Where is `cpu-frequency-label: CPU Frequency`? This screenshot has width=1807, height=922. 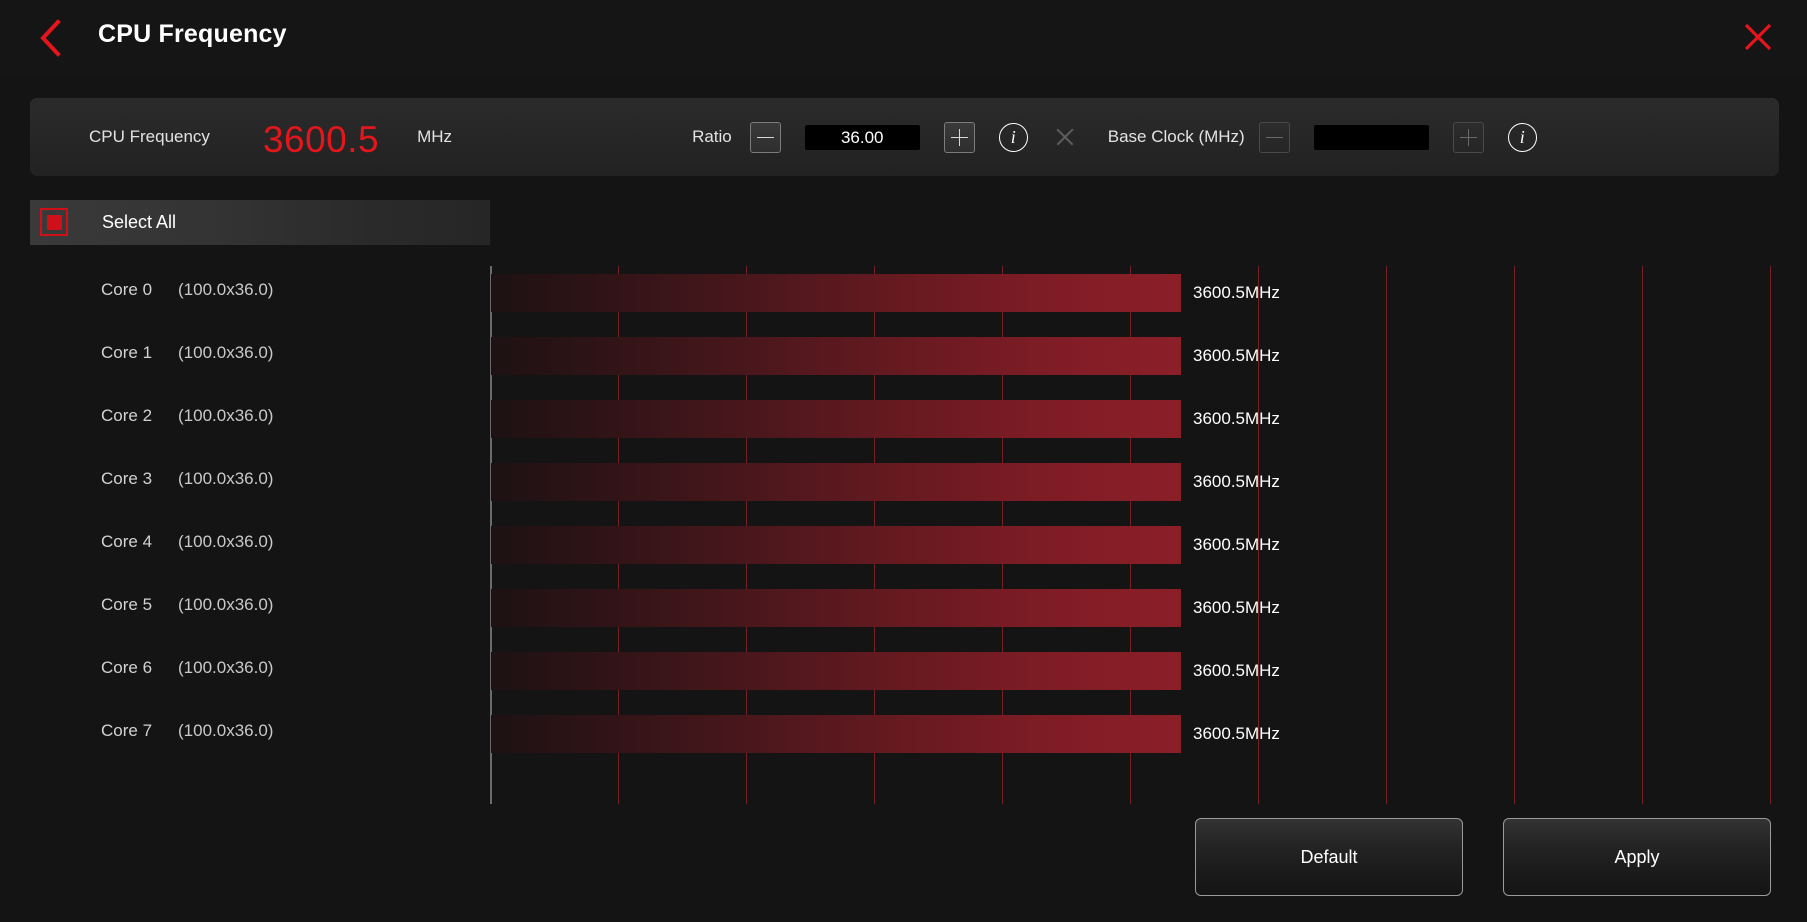
cpu-frequency-label: CPU Frequency is located at coordinates (149, 136).